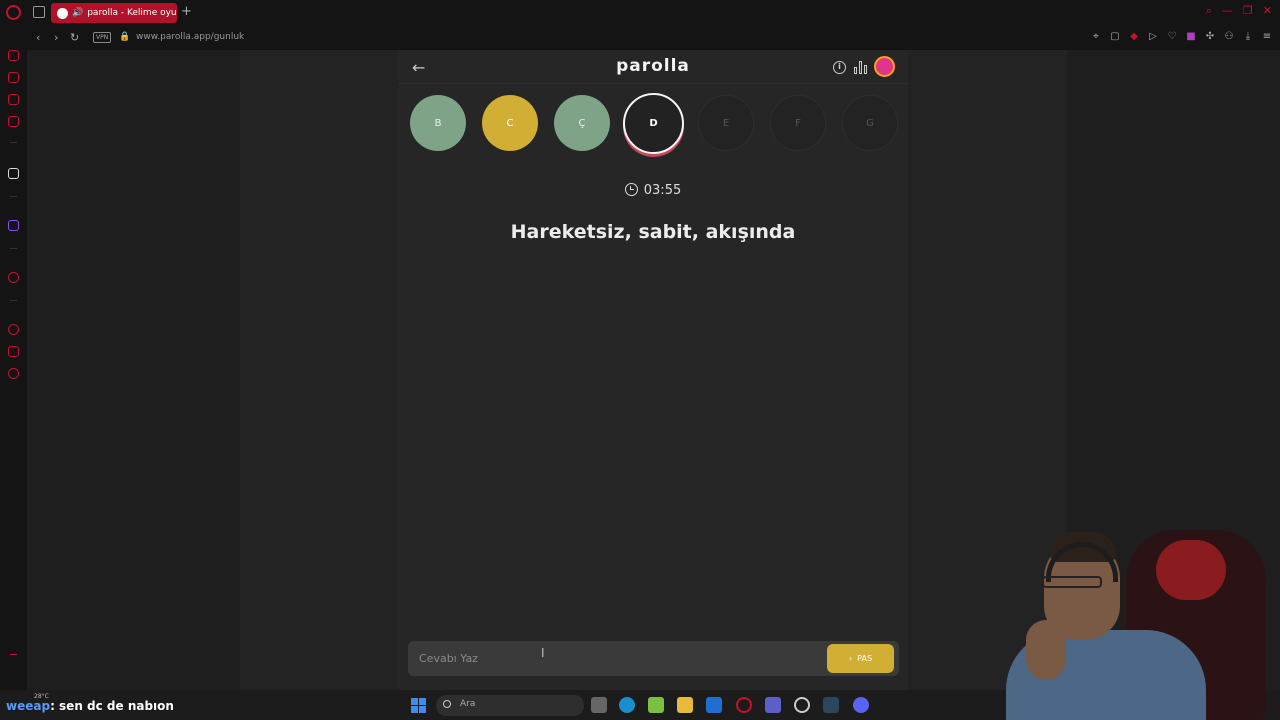 Image resolution: width=1280 pixels, height=720 pixels. What do you see at coordinates (627, 705) in the screenshot?
I see `edge-icon` at bounding box center [627, 705].